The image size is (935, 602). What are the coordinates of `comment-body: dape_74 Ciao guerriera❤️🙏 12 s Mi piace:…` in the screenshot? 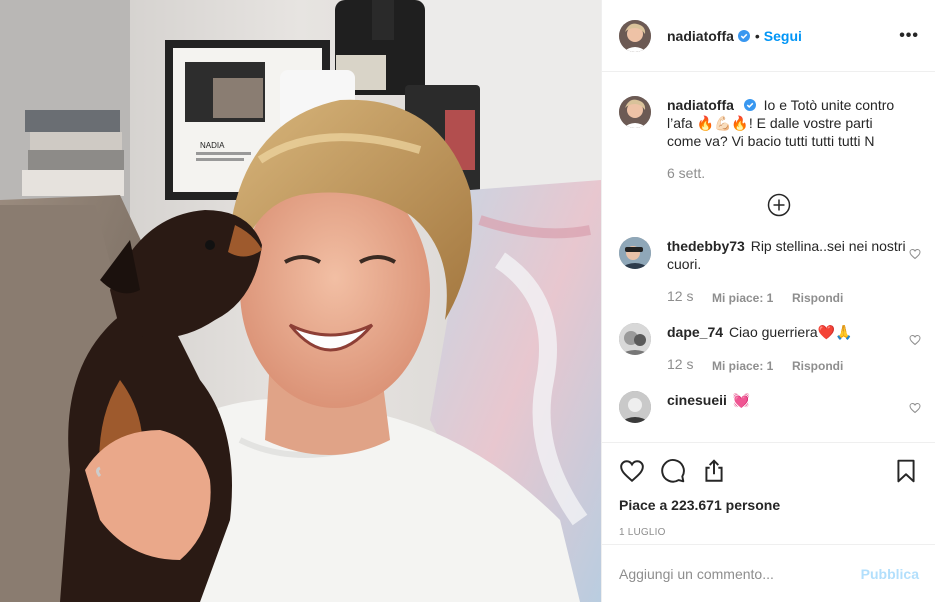 It's located at (787, 349).